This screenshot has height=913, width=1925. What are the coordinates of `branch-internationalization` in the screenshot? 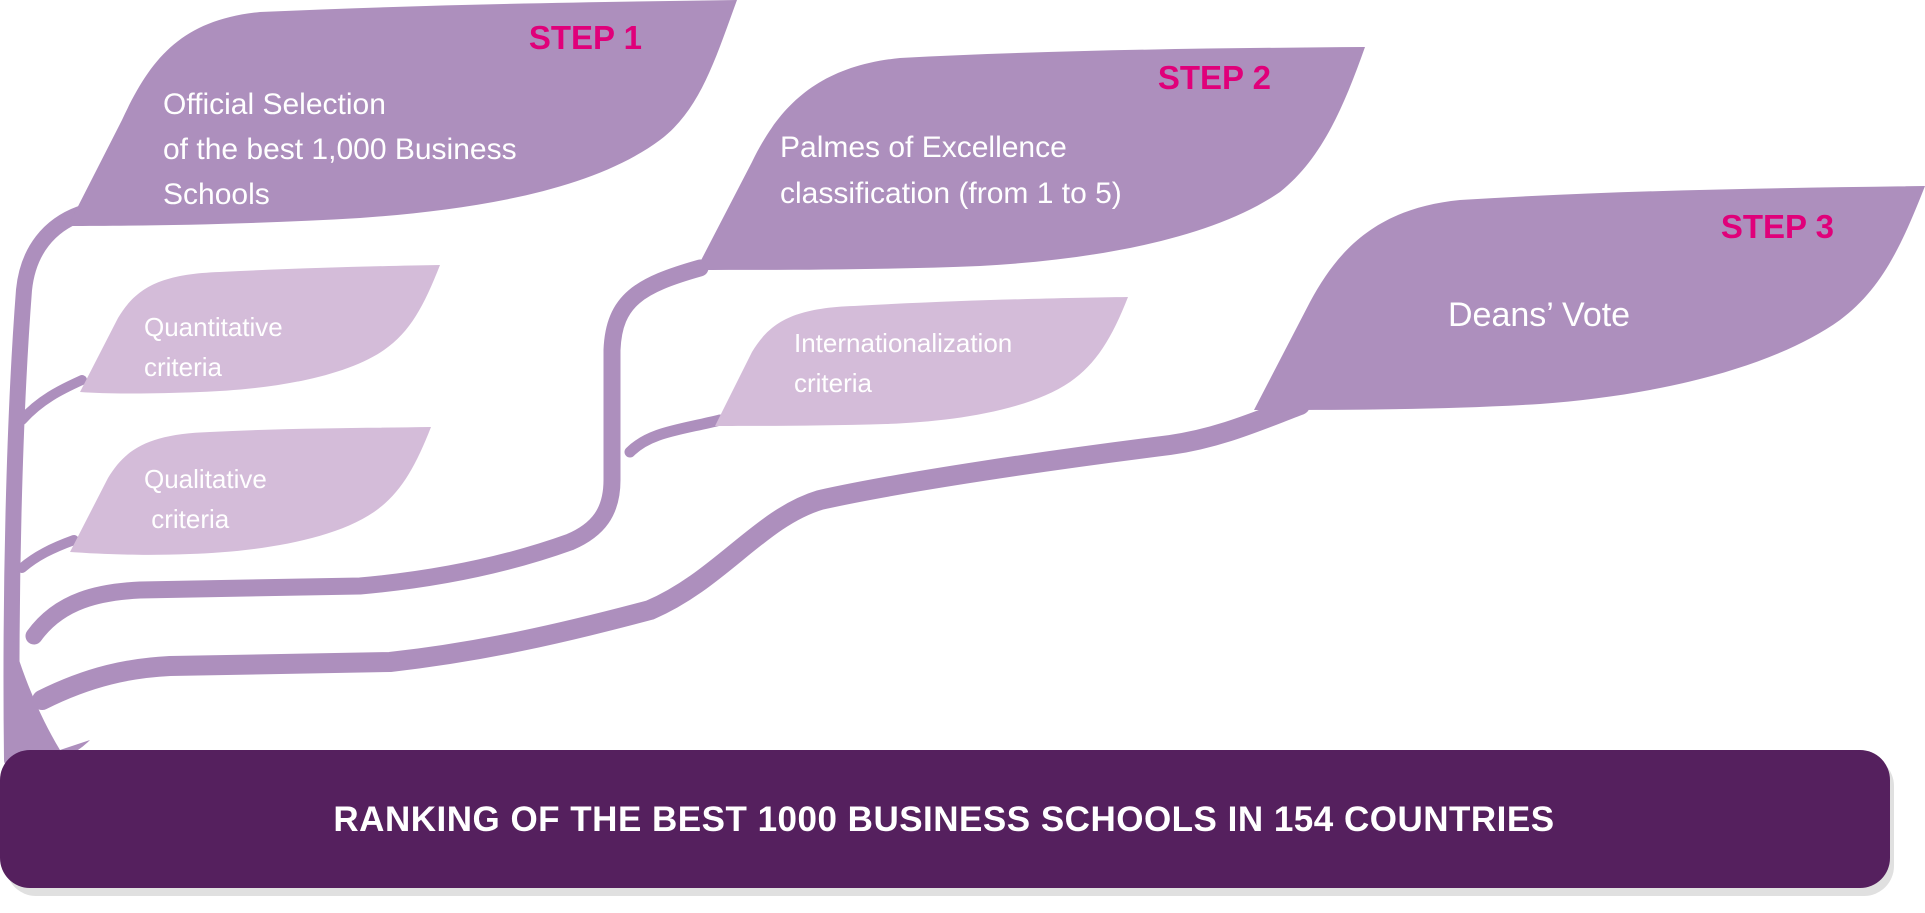 It's located at (675, 436).